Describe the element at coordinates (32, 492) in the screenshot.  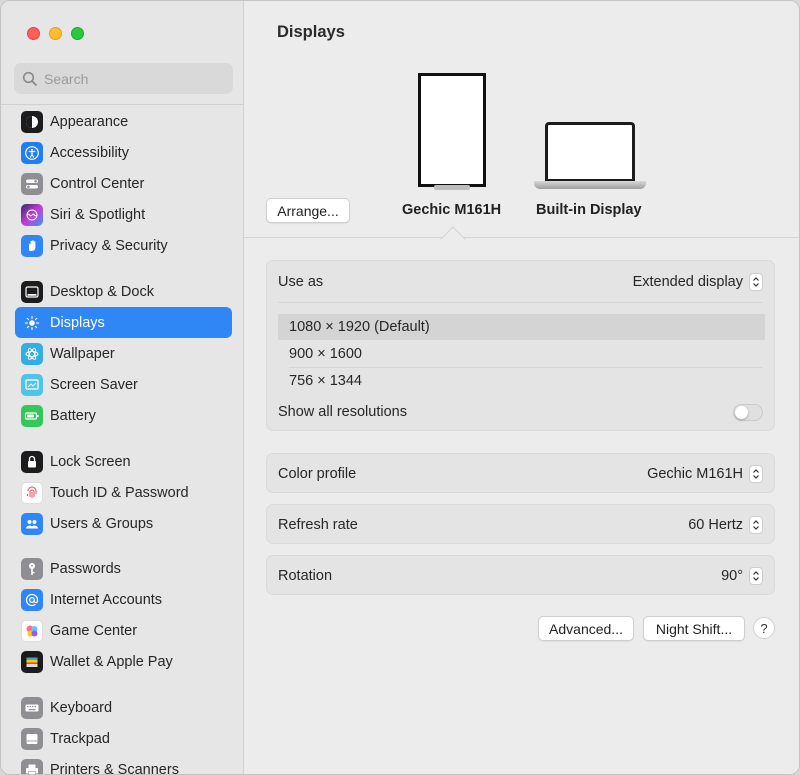
I see `fingerprint-icon` at that location.